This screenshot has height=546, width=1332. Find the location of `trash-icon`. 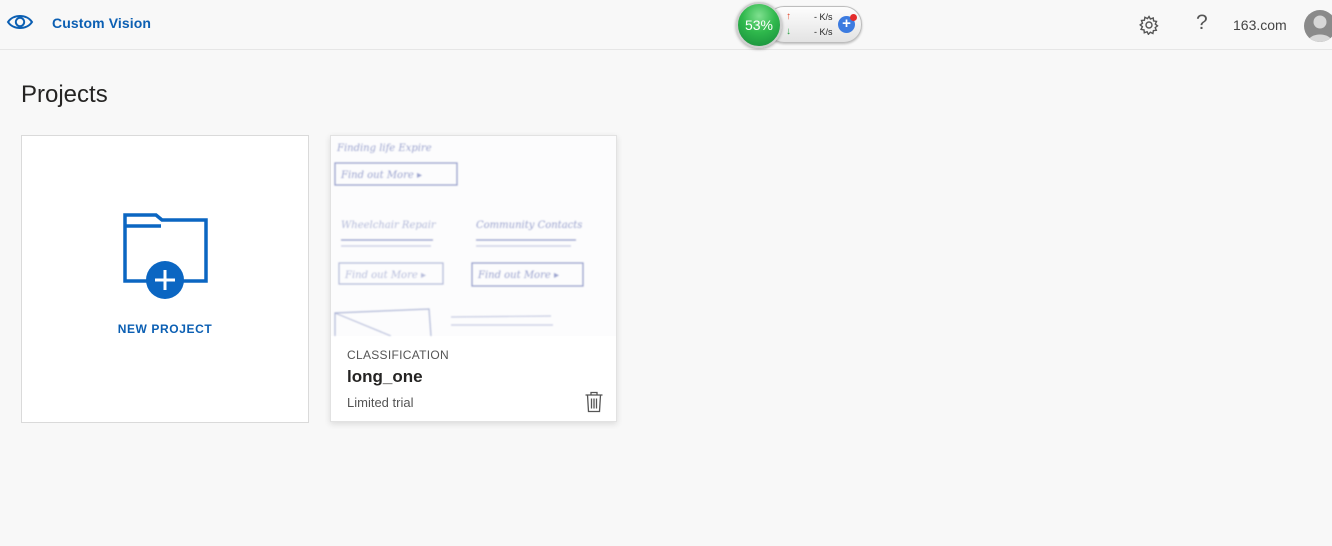

trash-icon is located at coordinates (594, 402).